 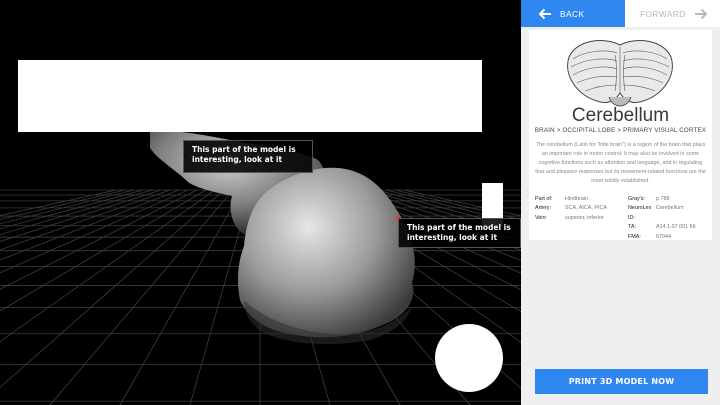 I want to click on fact-row: TA: A14.1.07.001 66, so click(x=662, y=227).